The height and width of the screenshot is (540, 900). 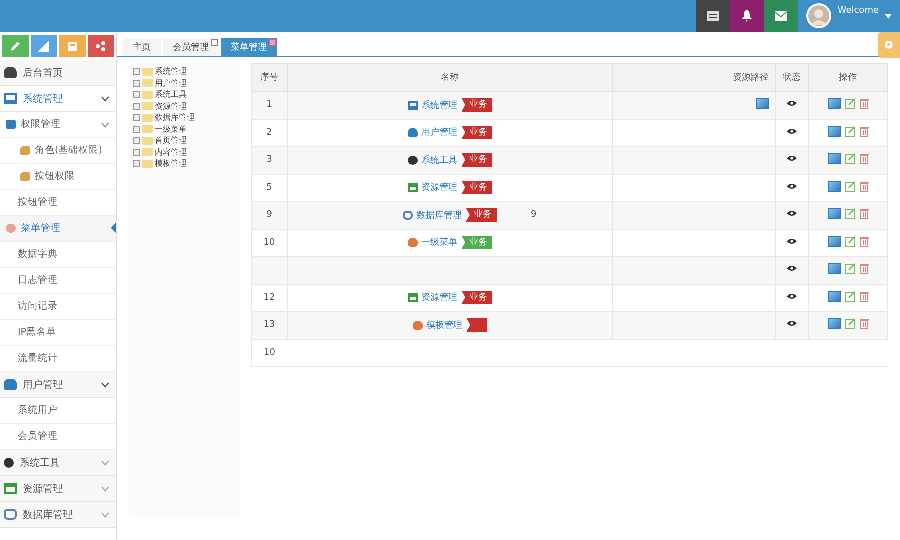 I want to click on messages-button, so click(x=713, y=16).